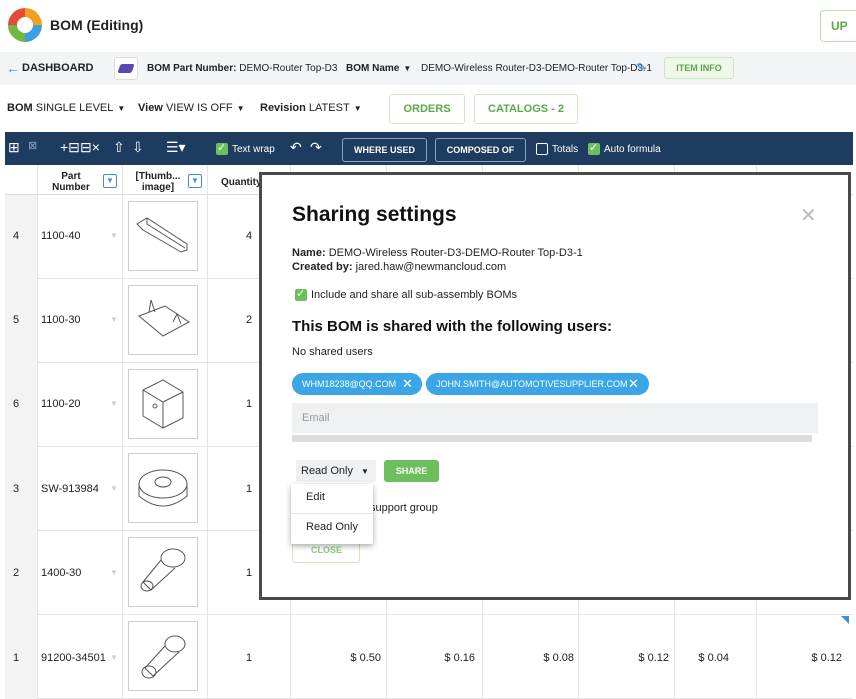 This screenshot has width=856, height=699. What do you see at coordinates (332, 527) in the screenshot?
I see `dropdown-option-read-only: Read Only` at bounding box center [332, 527].